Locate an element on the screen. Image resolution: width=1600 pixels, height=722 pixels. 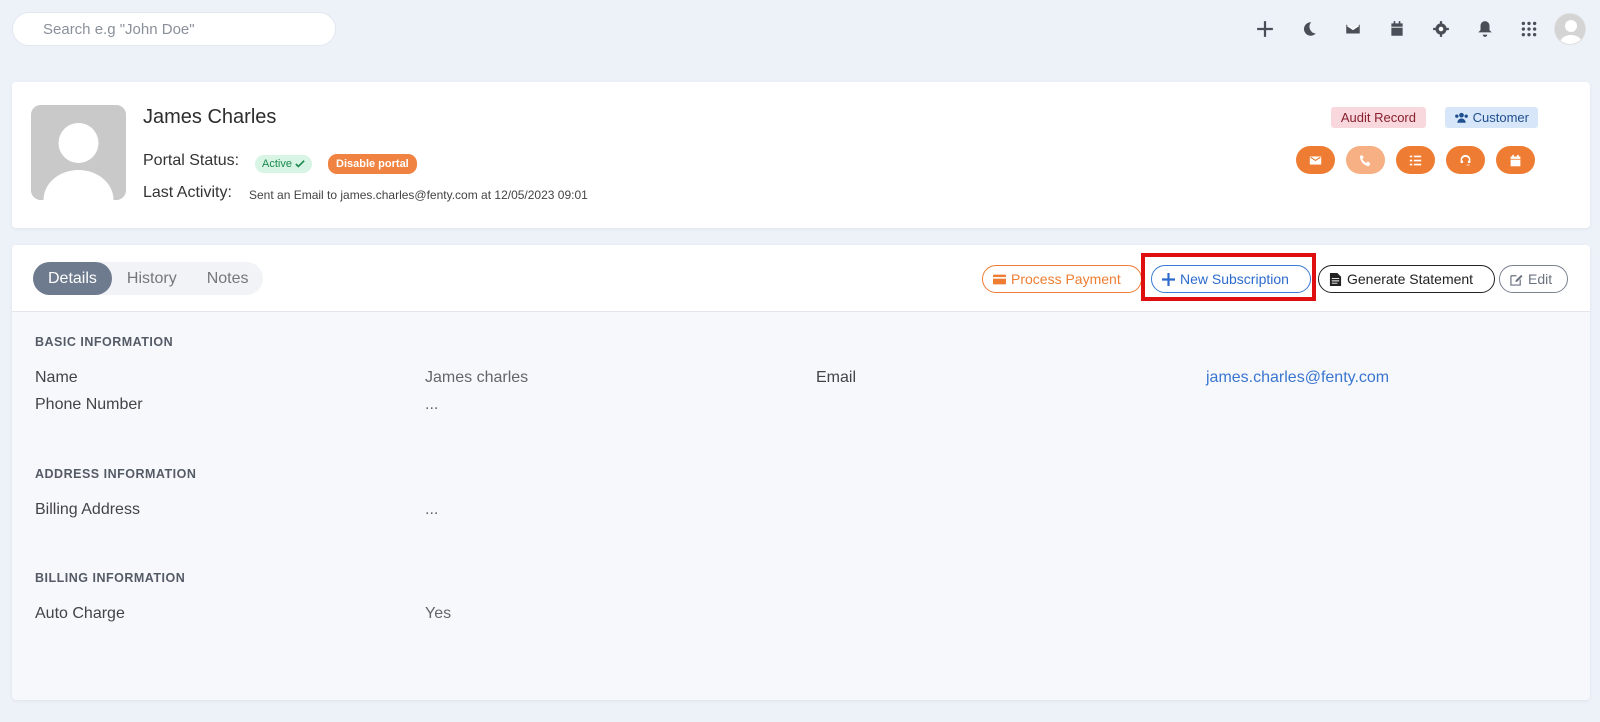
tasks-icon is located at coordinates (1415, 160).